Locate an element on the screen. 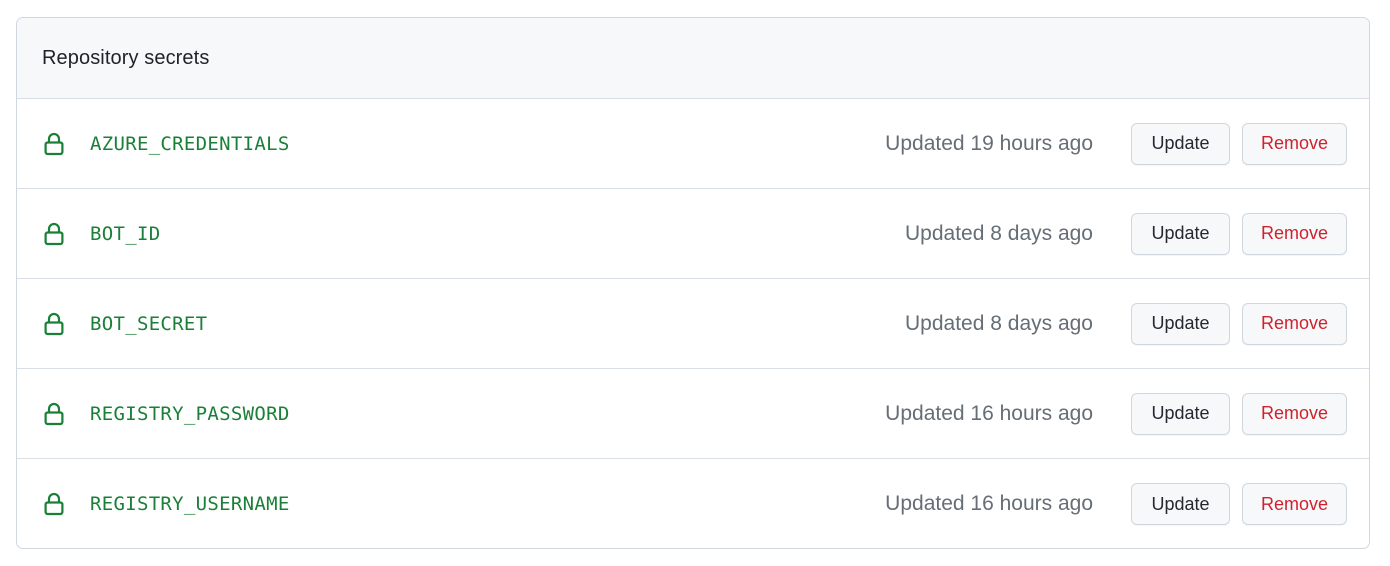 The image size is (1390, 566). secret-name: REGISTRY_USERNAME is located at coordinates (190, 504).